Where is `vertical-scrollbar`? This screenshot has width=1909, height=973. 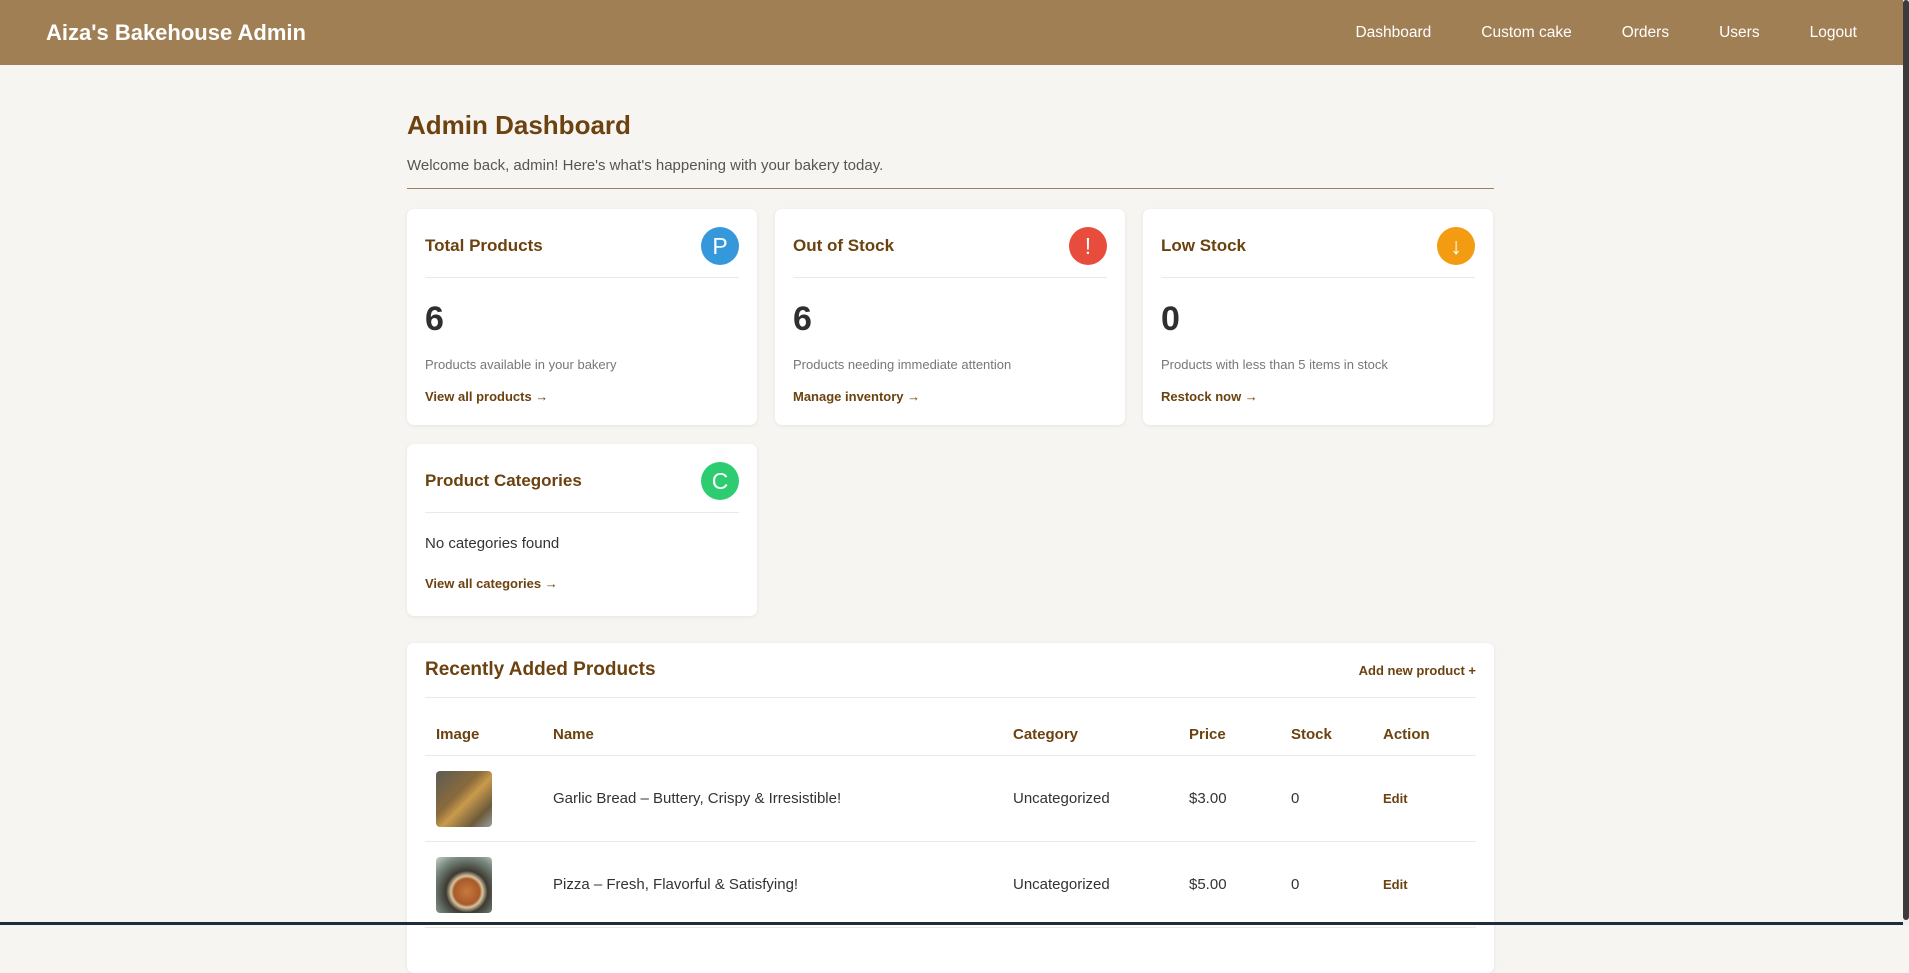 vertical-scrollbar is located at coordinates (1906, 462).